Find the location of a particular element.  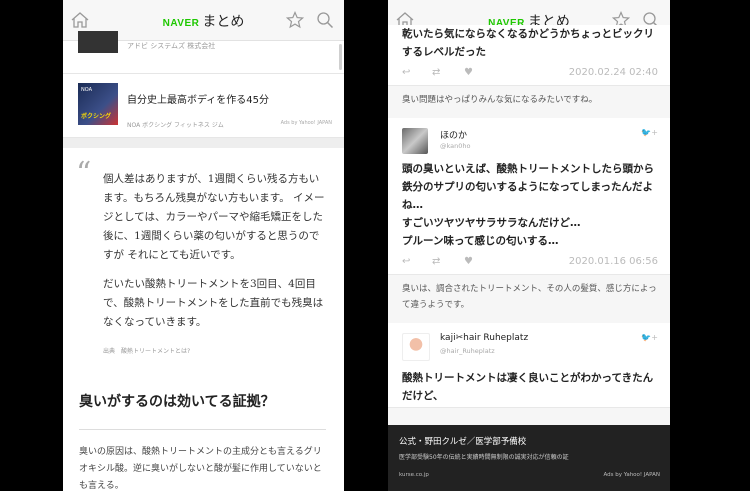

tweet-timestamp: 2020.02.24 02:40 is located at coordinates (613, 72).